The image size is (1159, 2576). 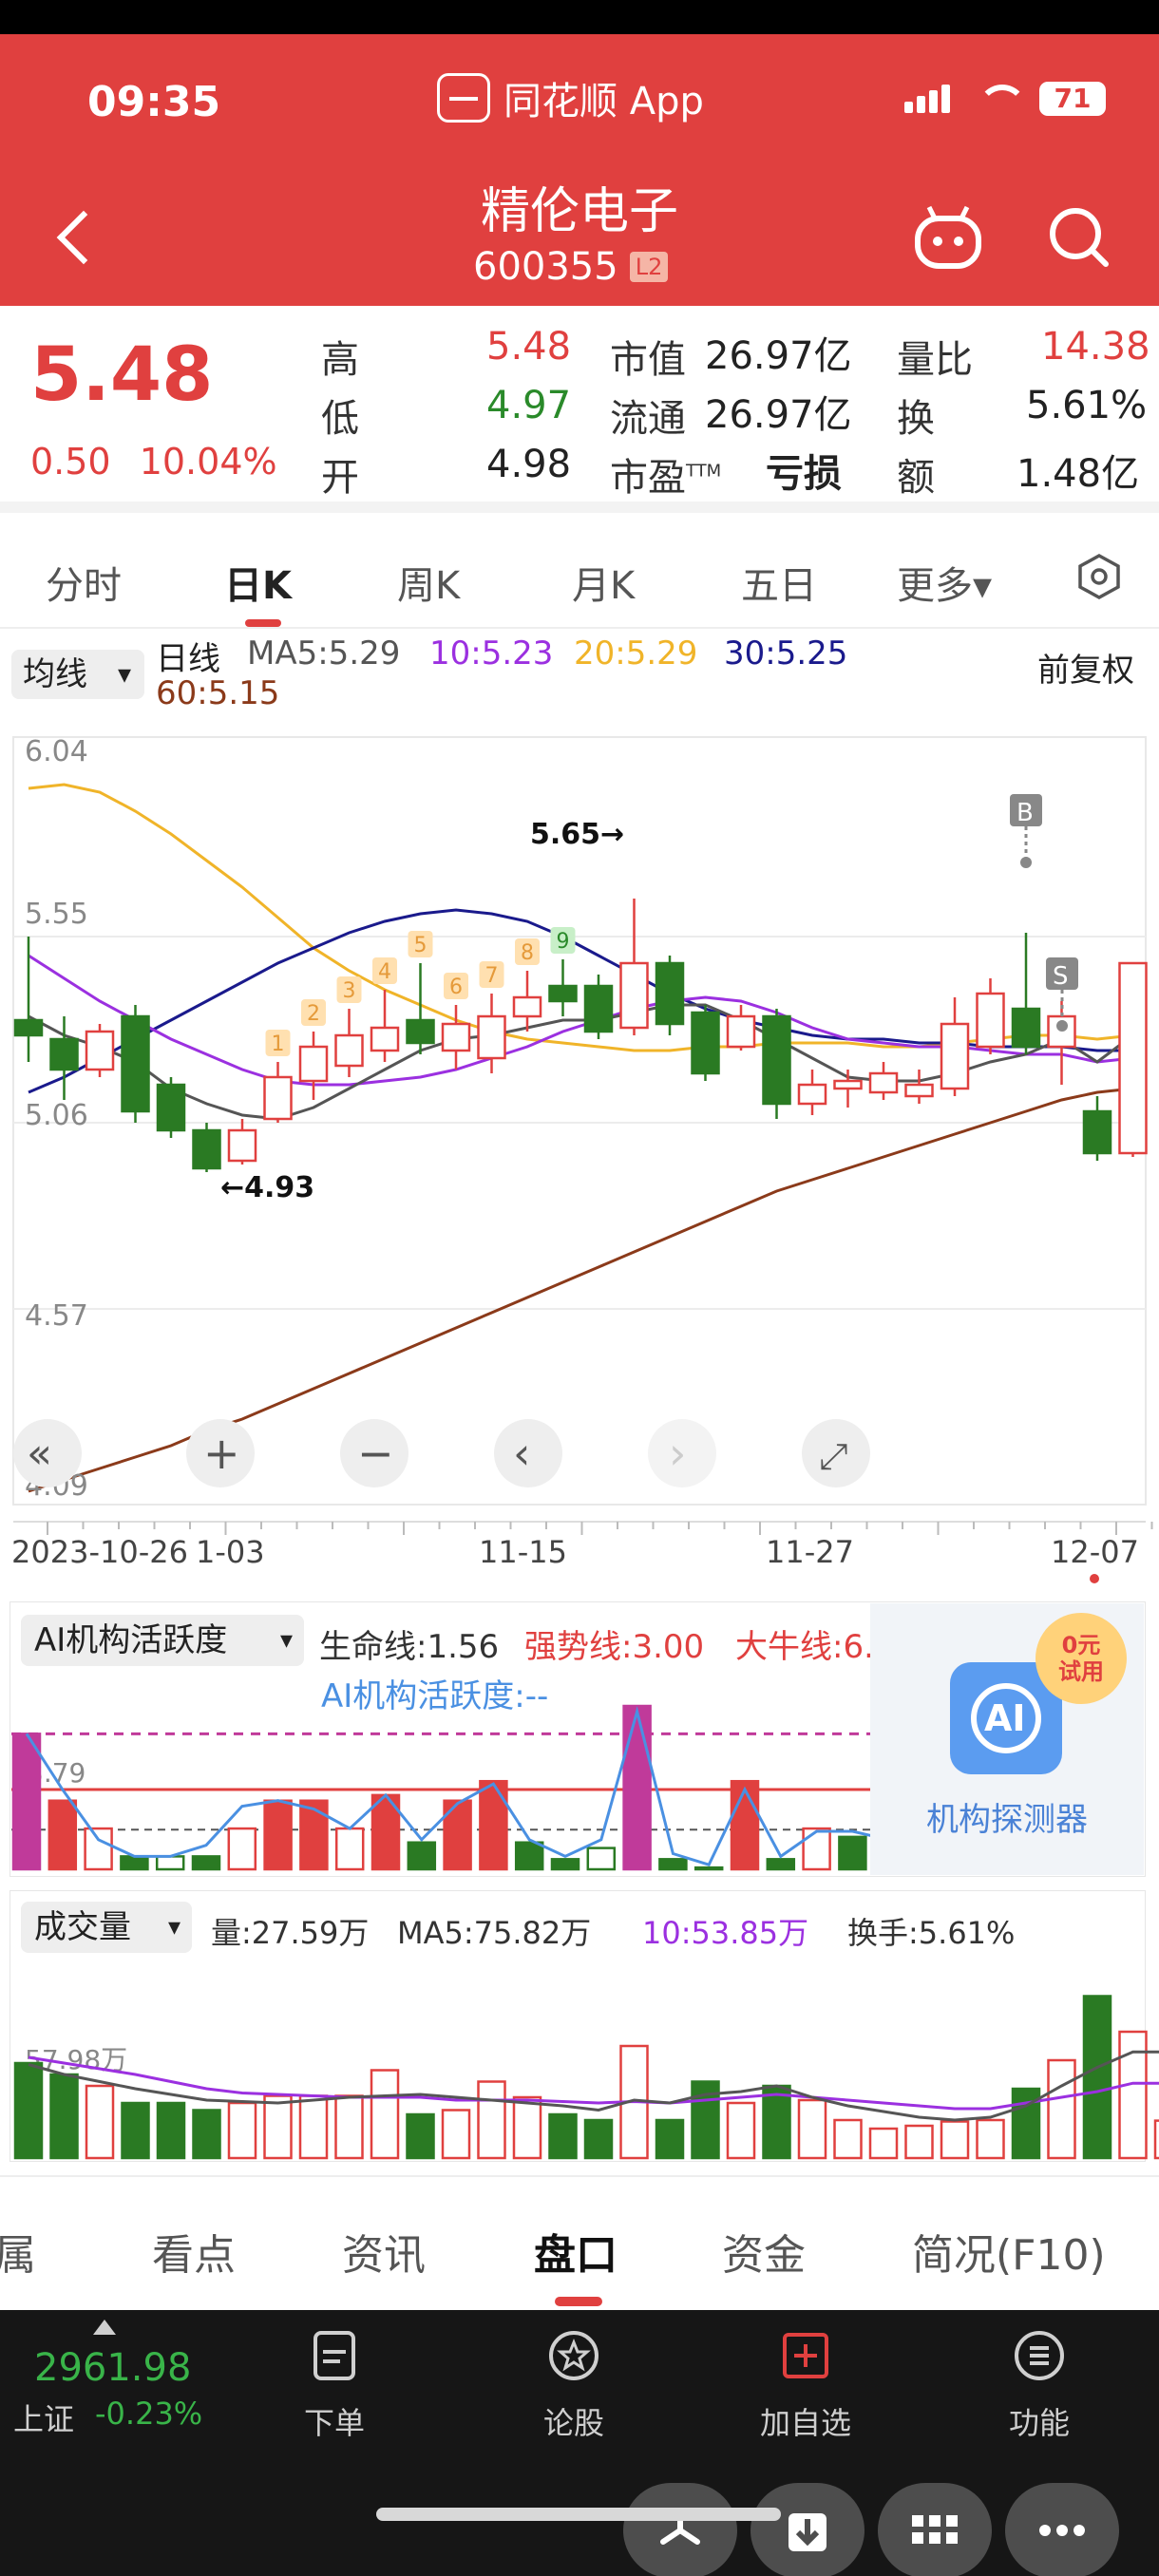 What do you see at coordinates (677, 1453) in the screenshot?
I see `chevron-right-icon: ›` at bounding box center [677, 1453].